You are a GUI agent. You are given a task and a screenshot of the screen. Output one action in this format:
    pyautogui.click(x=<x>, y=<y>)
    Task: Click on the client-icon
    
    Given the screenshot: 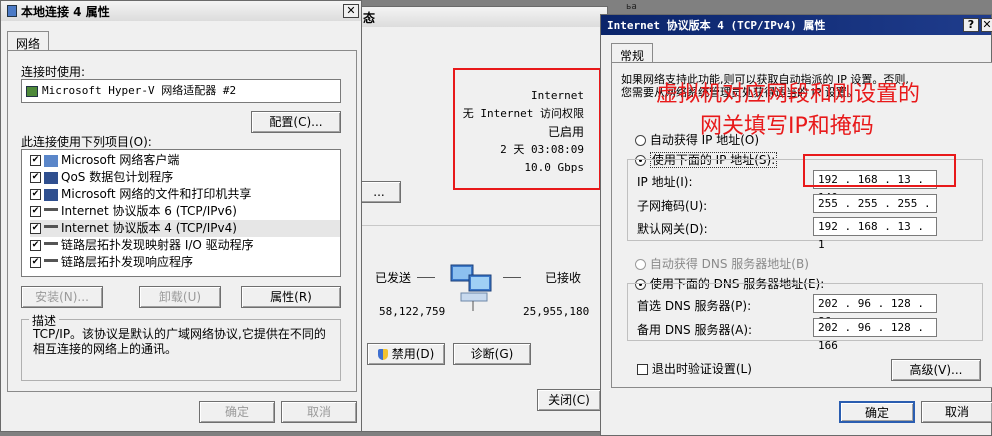 What is the action you would take?
    pyautogui.click(x=51, y=160)
    